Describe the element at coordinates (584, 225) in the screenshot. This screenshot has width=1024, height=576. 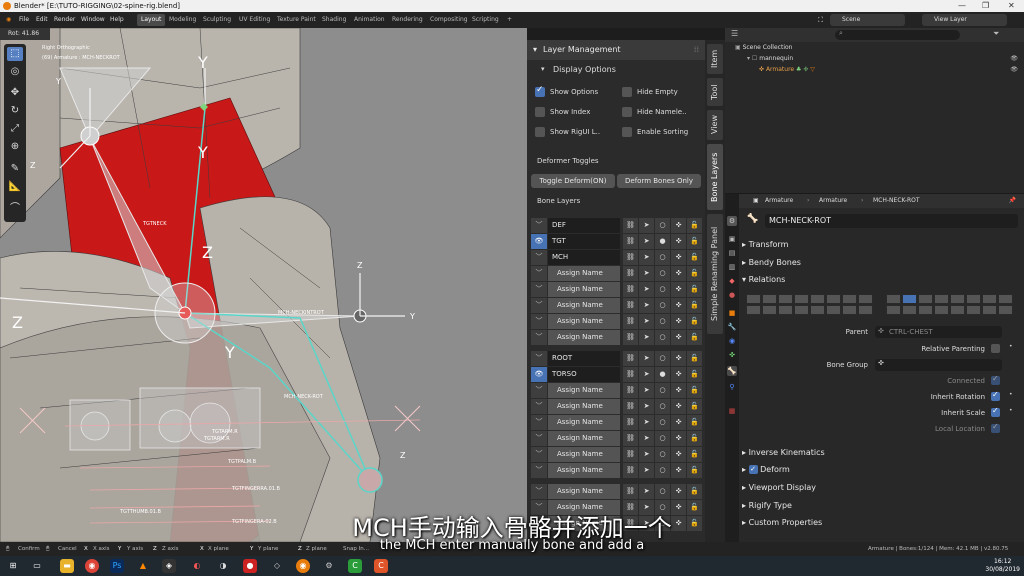
I see `layer-name: DEF` at that location.